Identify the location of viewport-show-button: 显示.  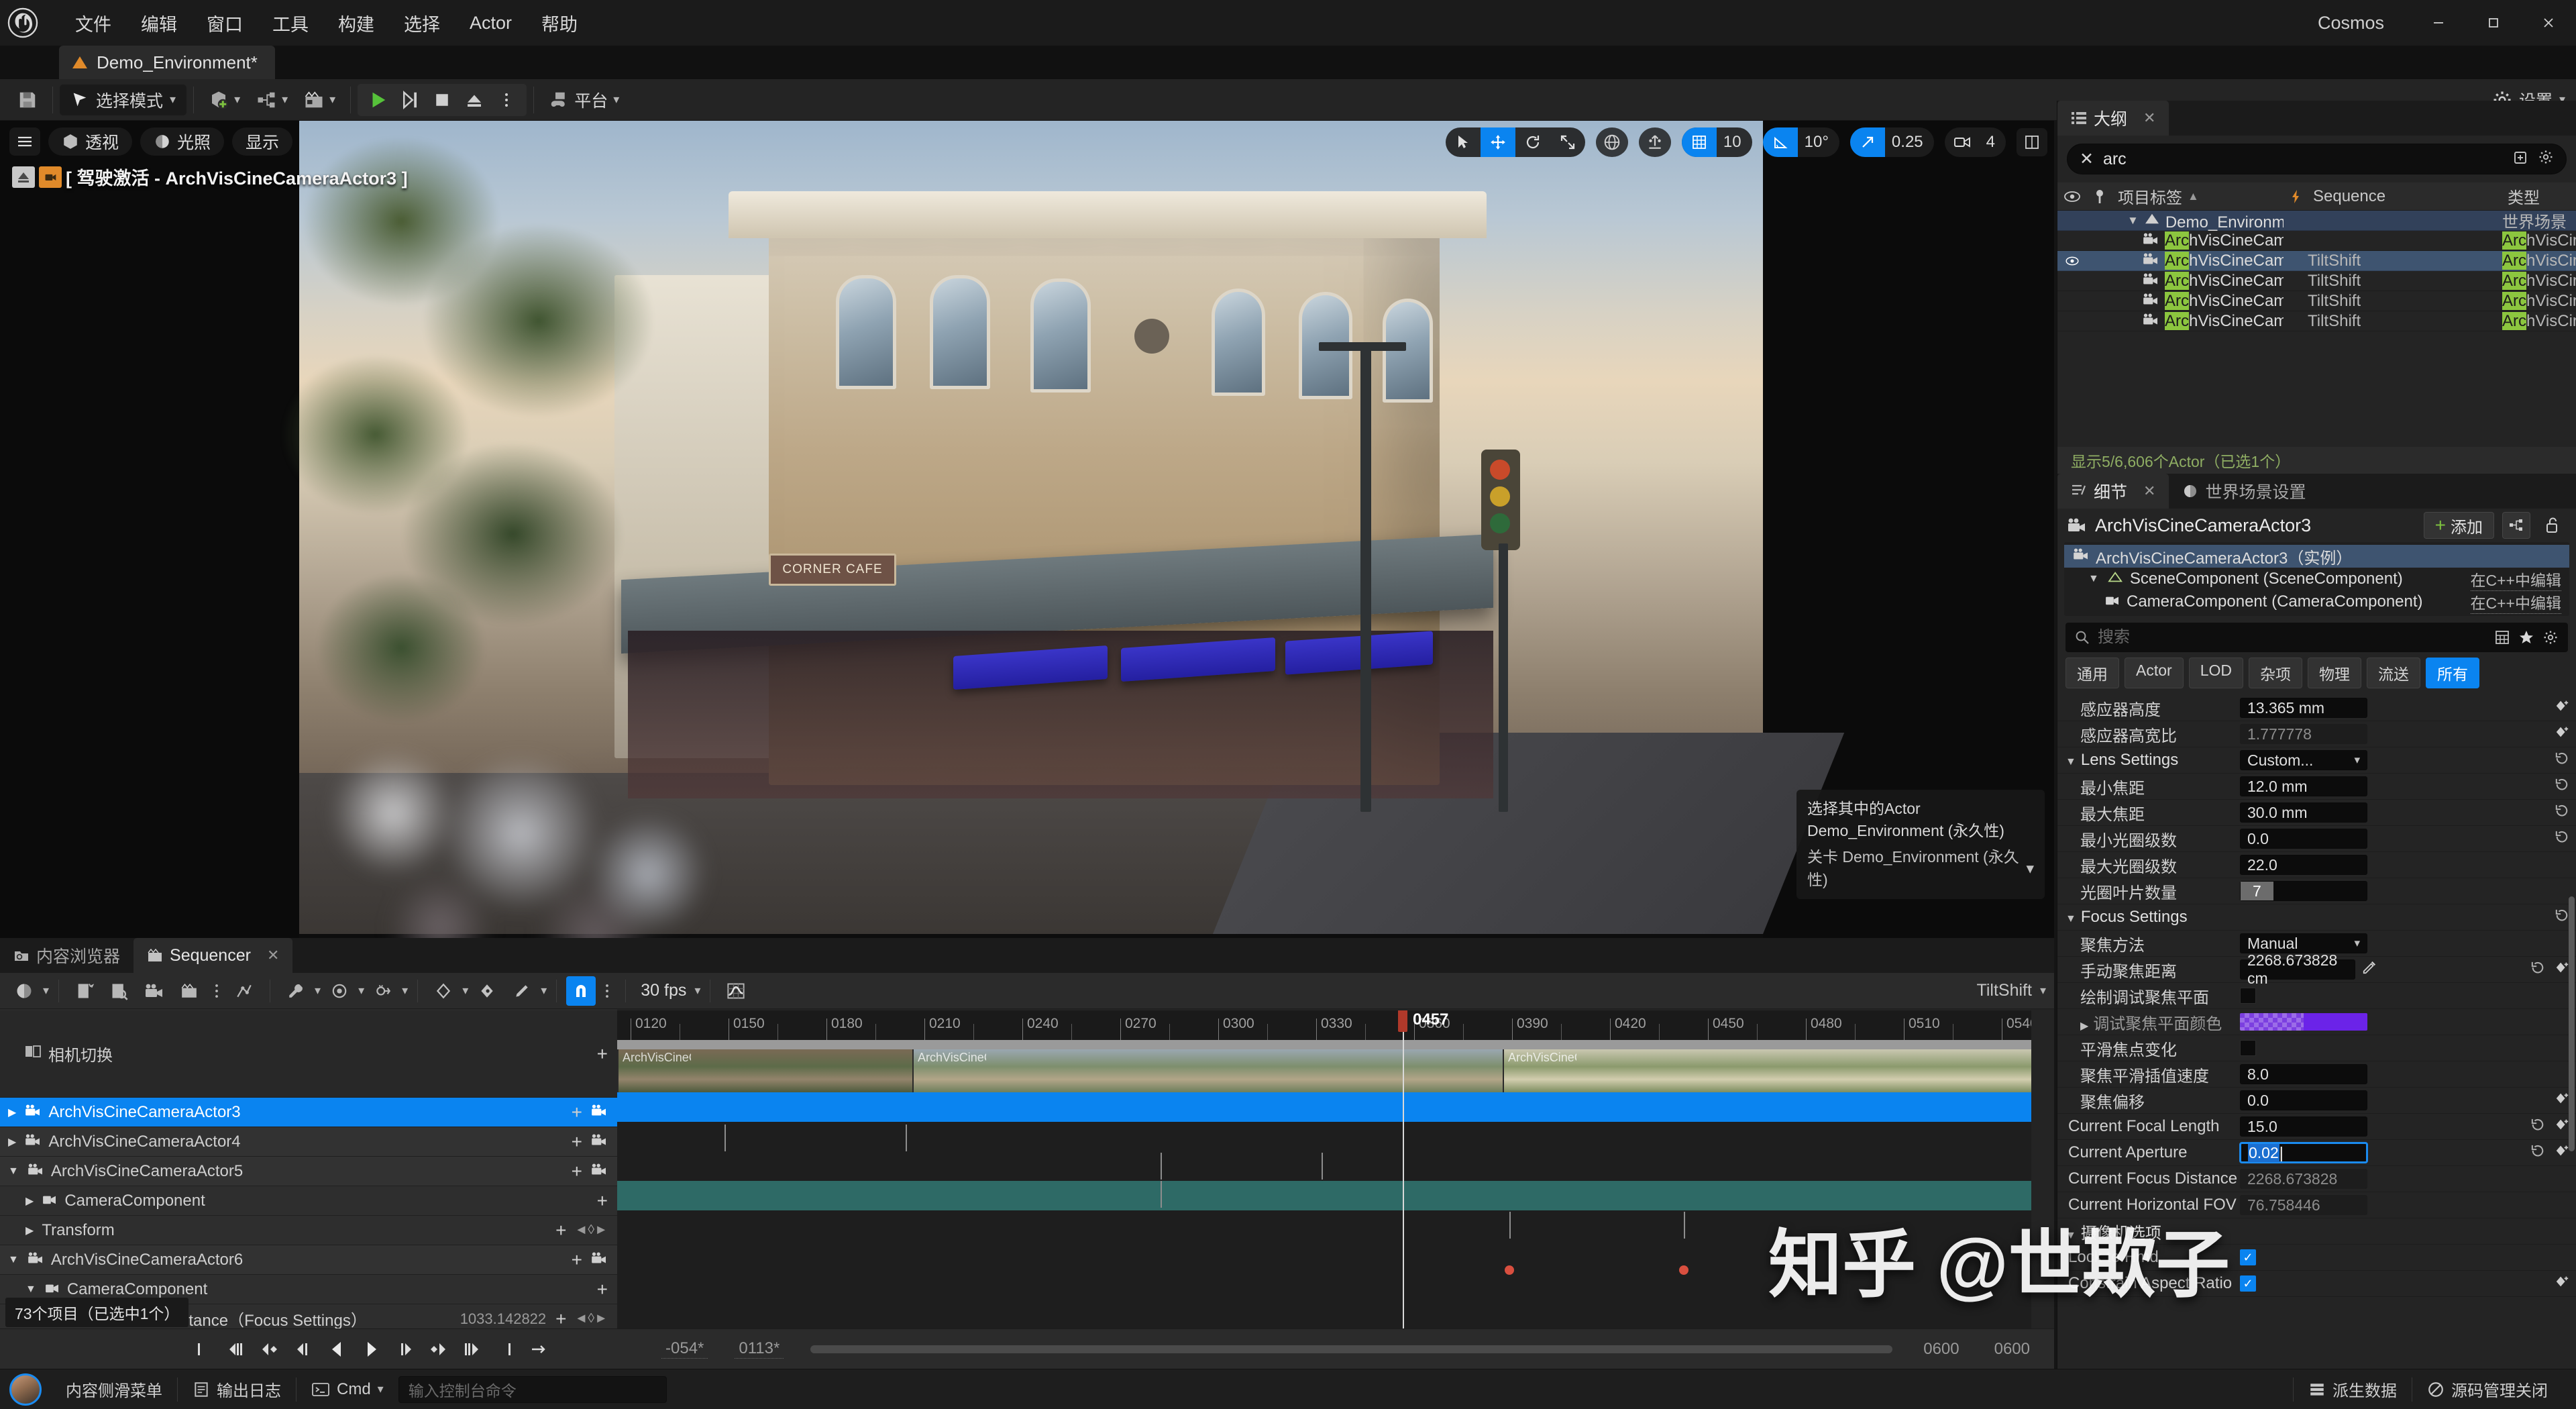
(262, 141).